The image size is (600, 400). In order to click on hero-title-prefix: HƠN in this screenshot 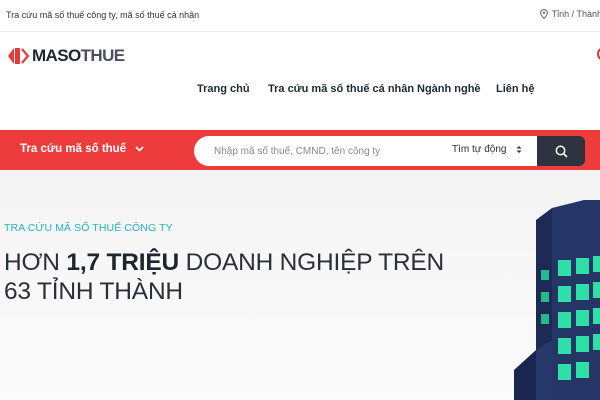, I will do `click(35, 262)`.